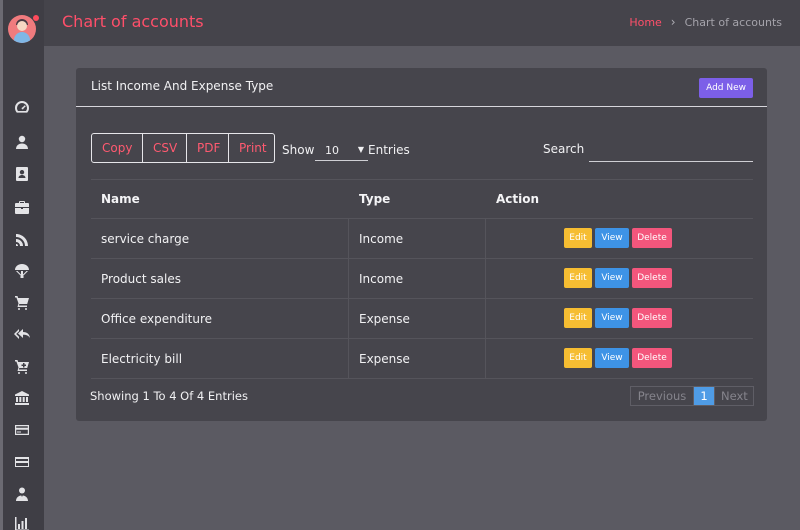 The image size is (800, 530). What do you see at coordinates (662, 396) in the screenshot?
I see `previous-page-button: Previous` at bounding box center [662, 396].